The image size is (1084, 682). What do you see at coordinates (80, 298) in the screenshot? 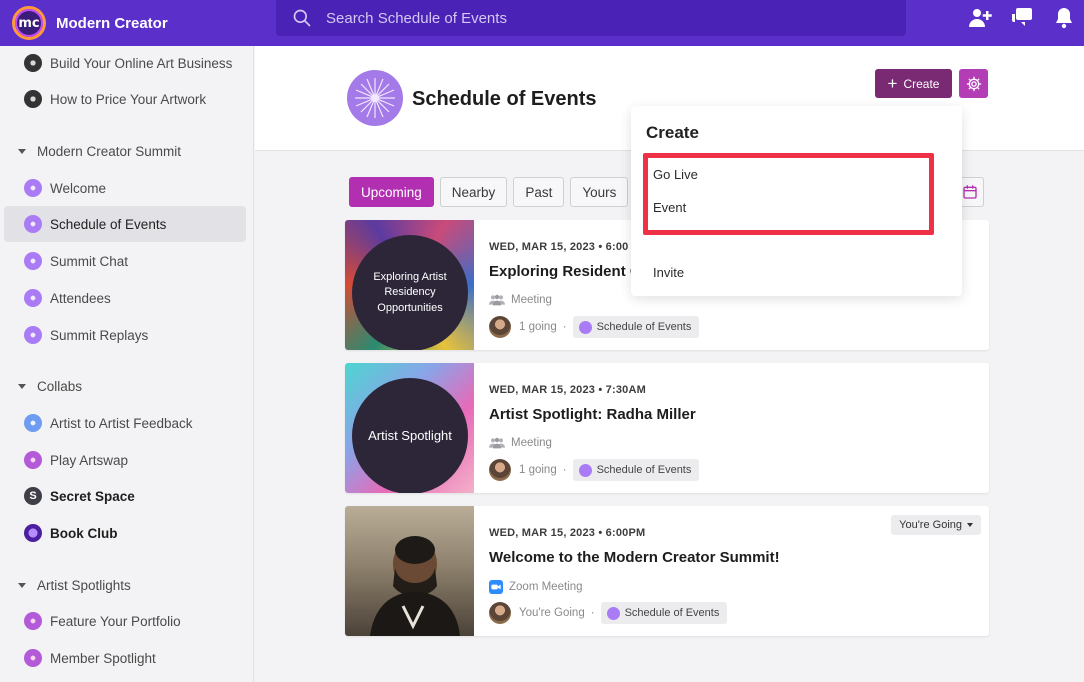
I see `sidebar-item-label: Attendees` at bounding box center [80, 298].